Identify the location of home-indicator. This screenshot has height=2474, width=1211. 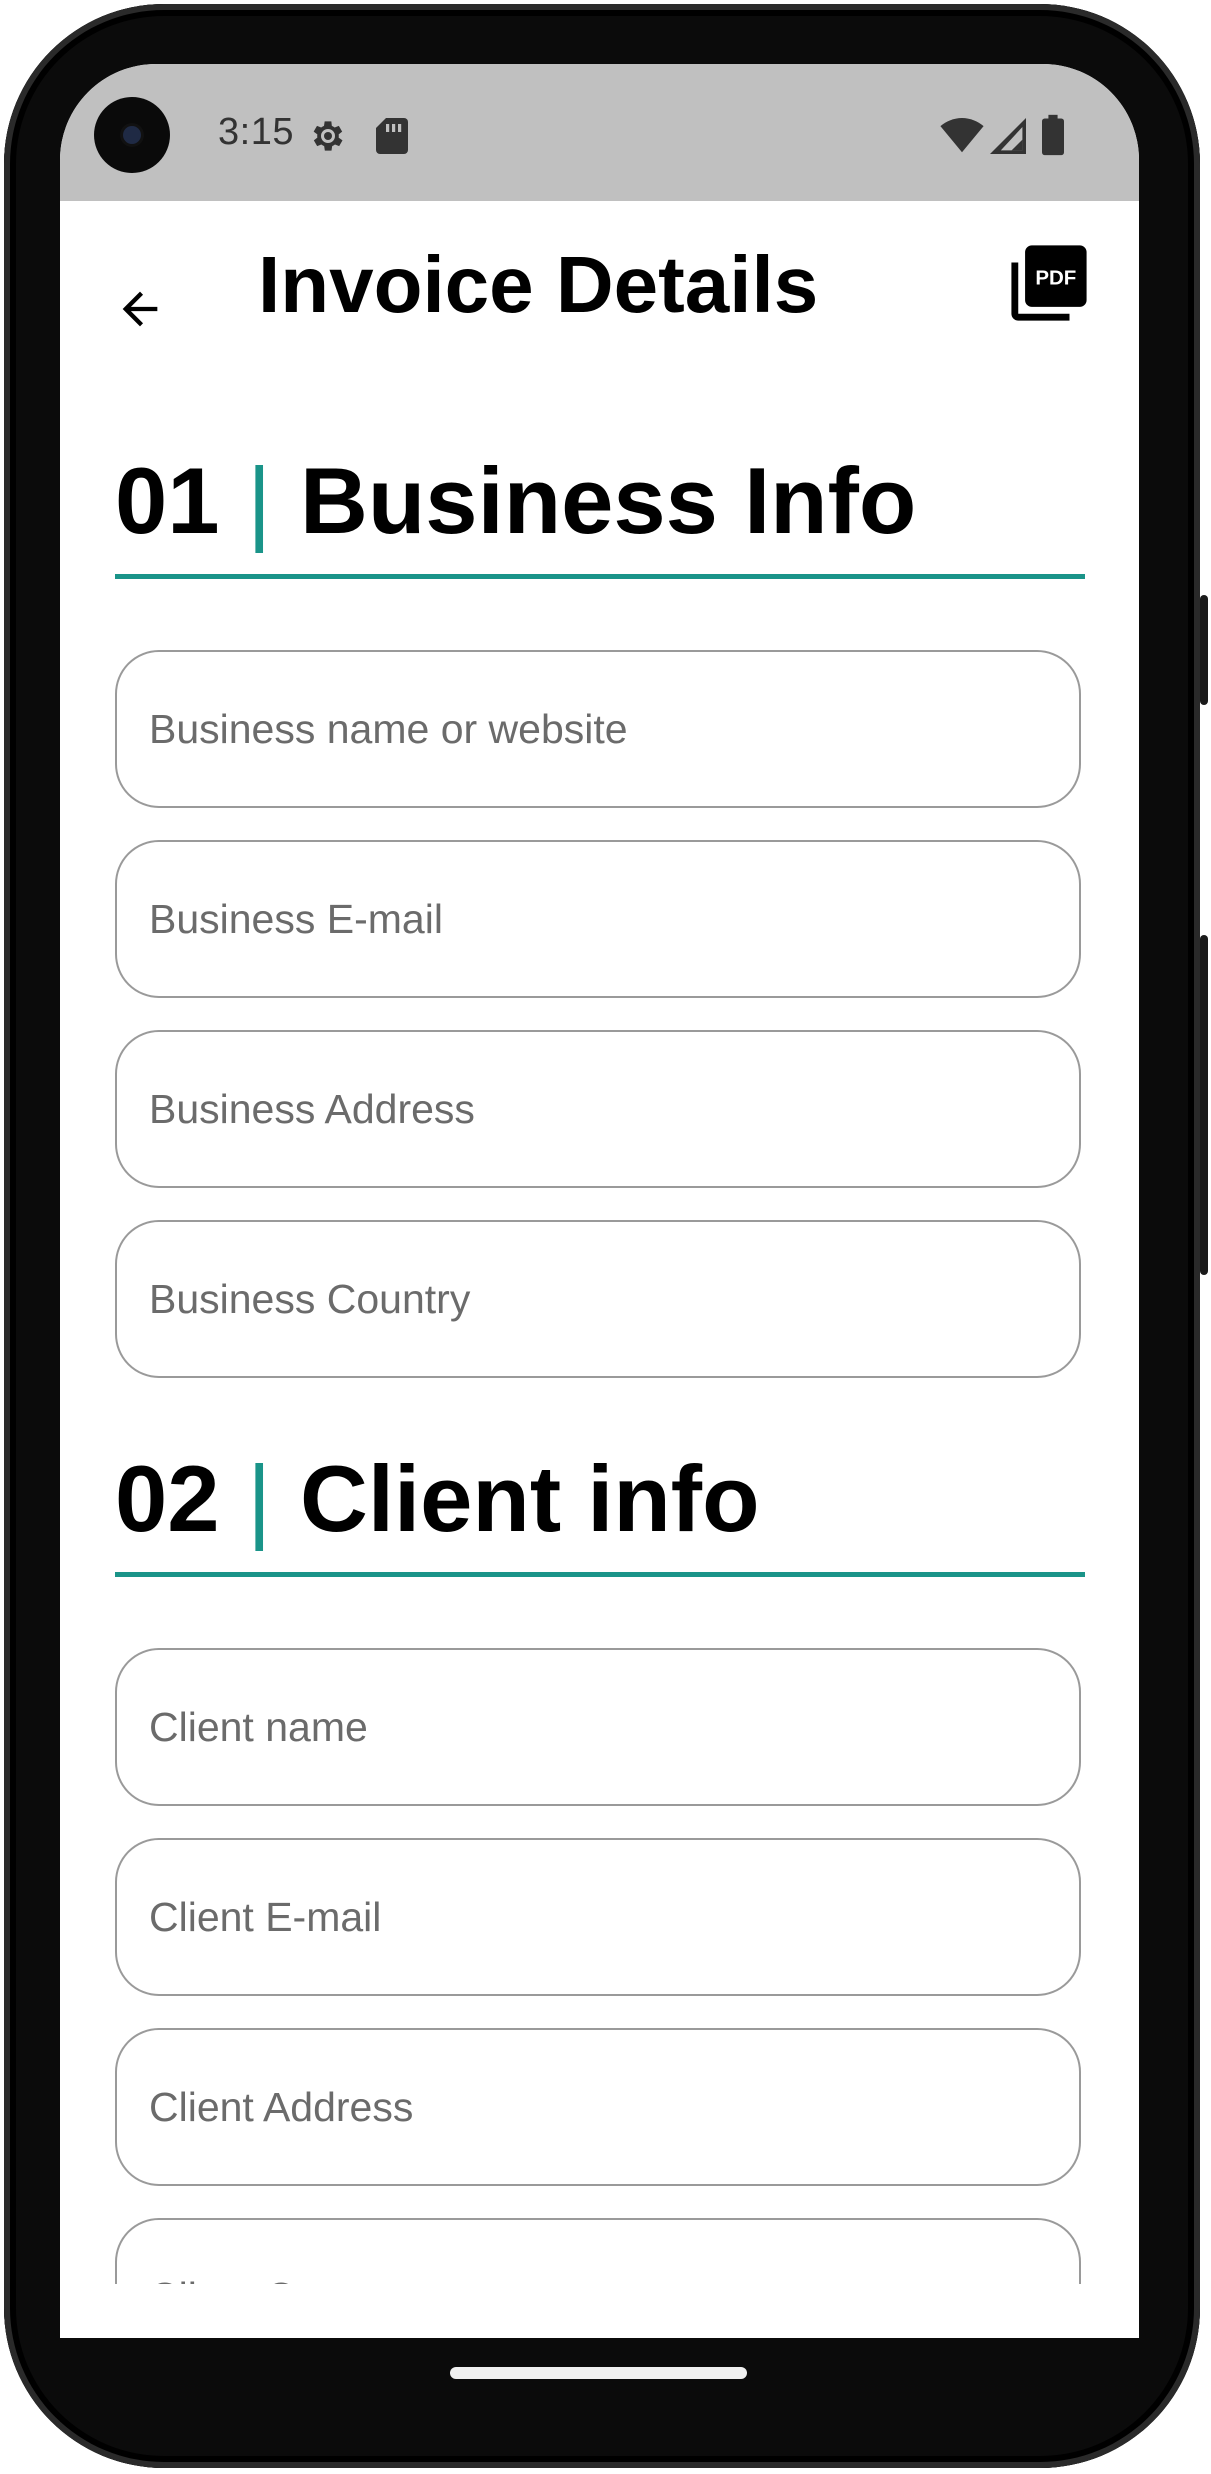
(598, 2373).